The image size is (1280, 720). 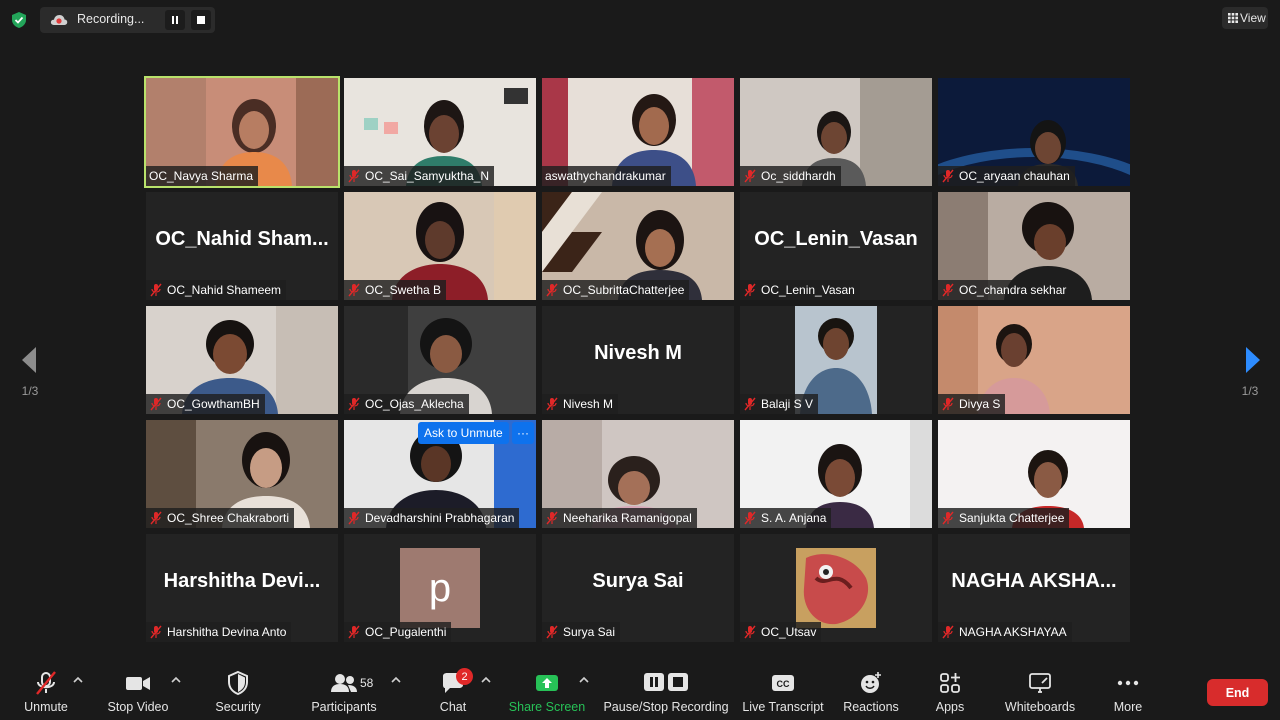 I want to click on whiteboards-button: Whiteboards, so click(x=1040, y=691).